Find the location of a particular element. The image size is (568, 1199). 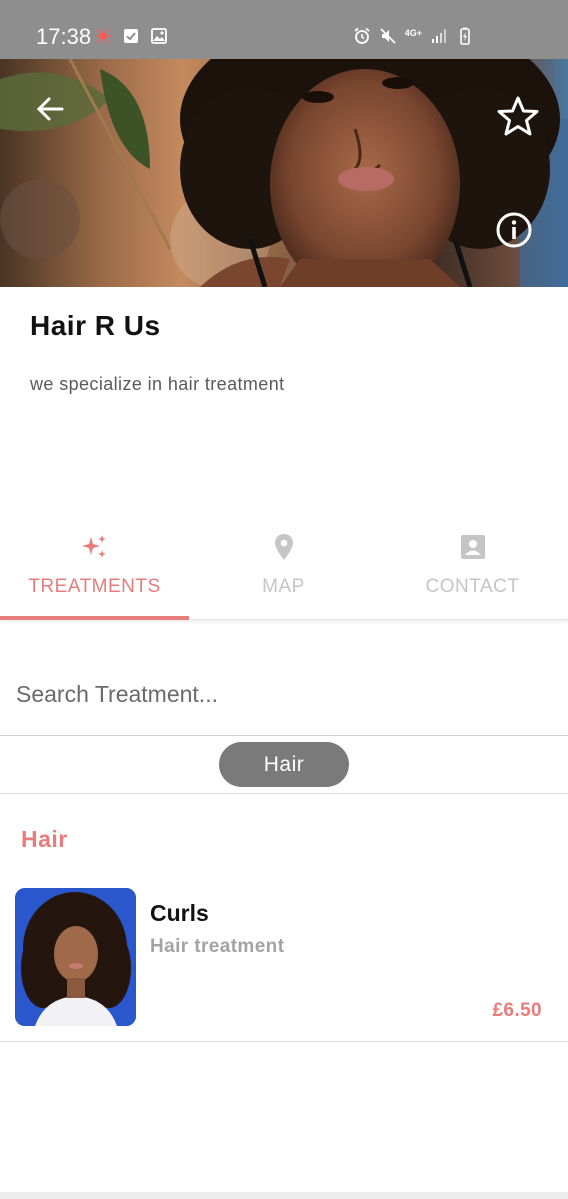

status-left-icons is located at coordinates (131, 36).